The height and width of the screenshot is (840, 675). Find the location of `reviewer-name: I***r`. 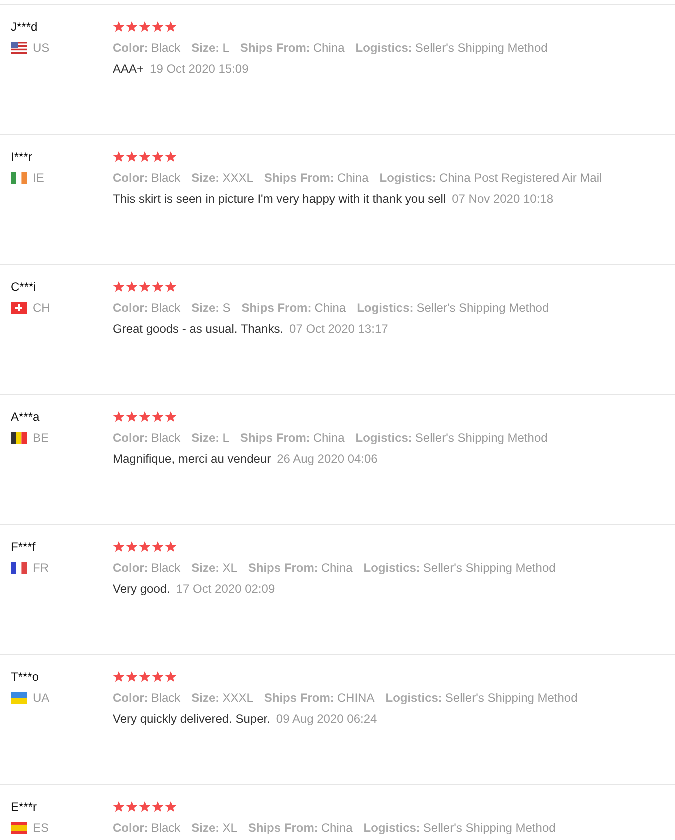

reviewer-name: I***r is located at coordinates (22, 157).